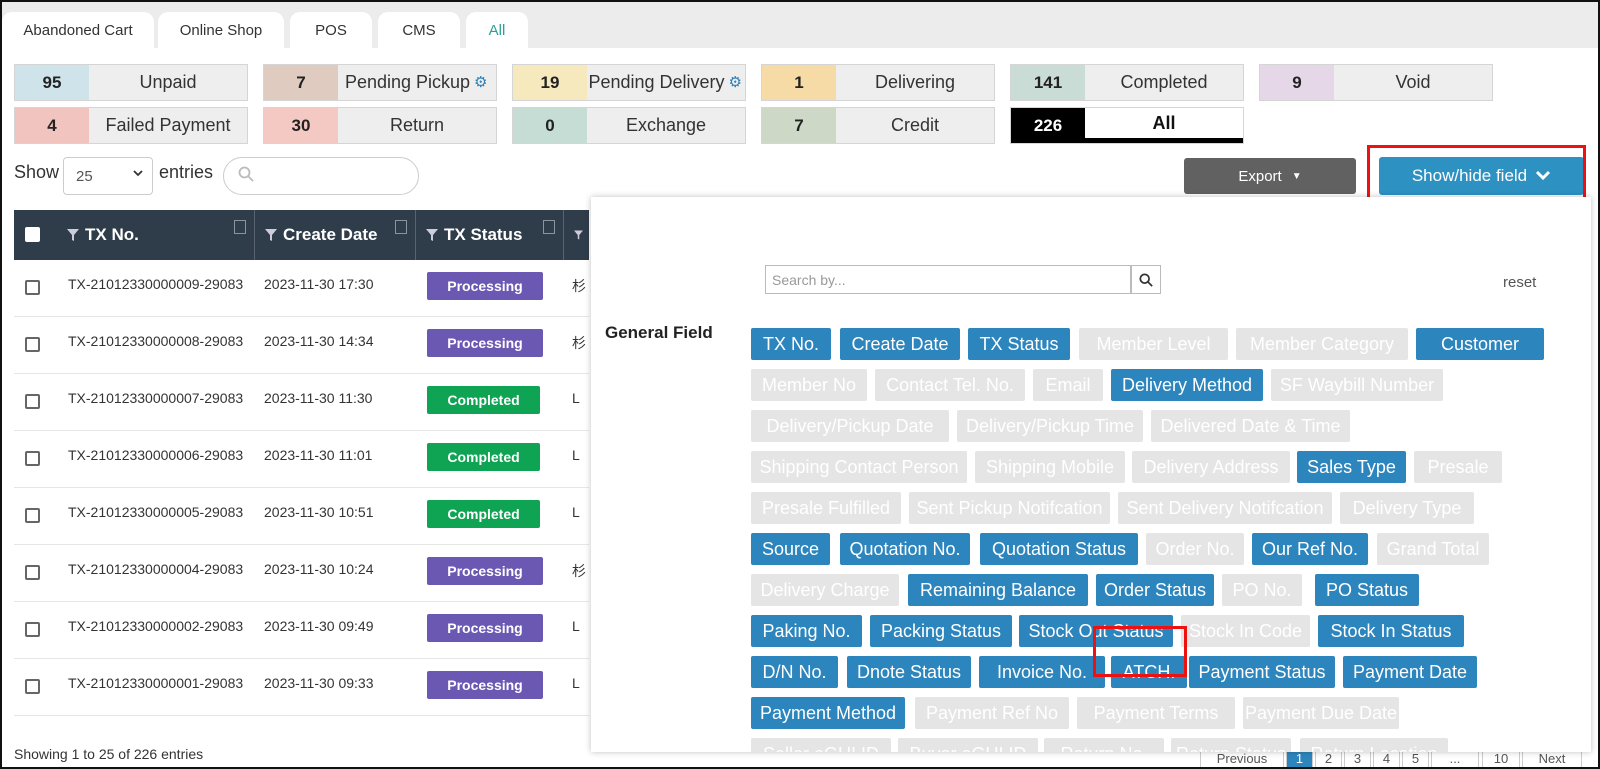 The height and width of the screenshot is (769, 1600). I want to click on cell-tx-no: TX-21012330000006-29083, so click(155, 455).